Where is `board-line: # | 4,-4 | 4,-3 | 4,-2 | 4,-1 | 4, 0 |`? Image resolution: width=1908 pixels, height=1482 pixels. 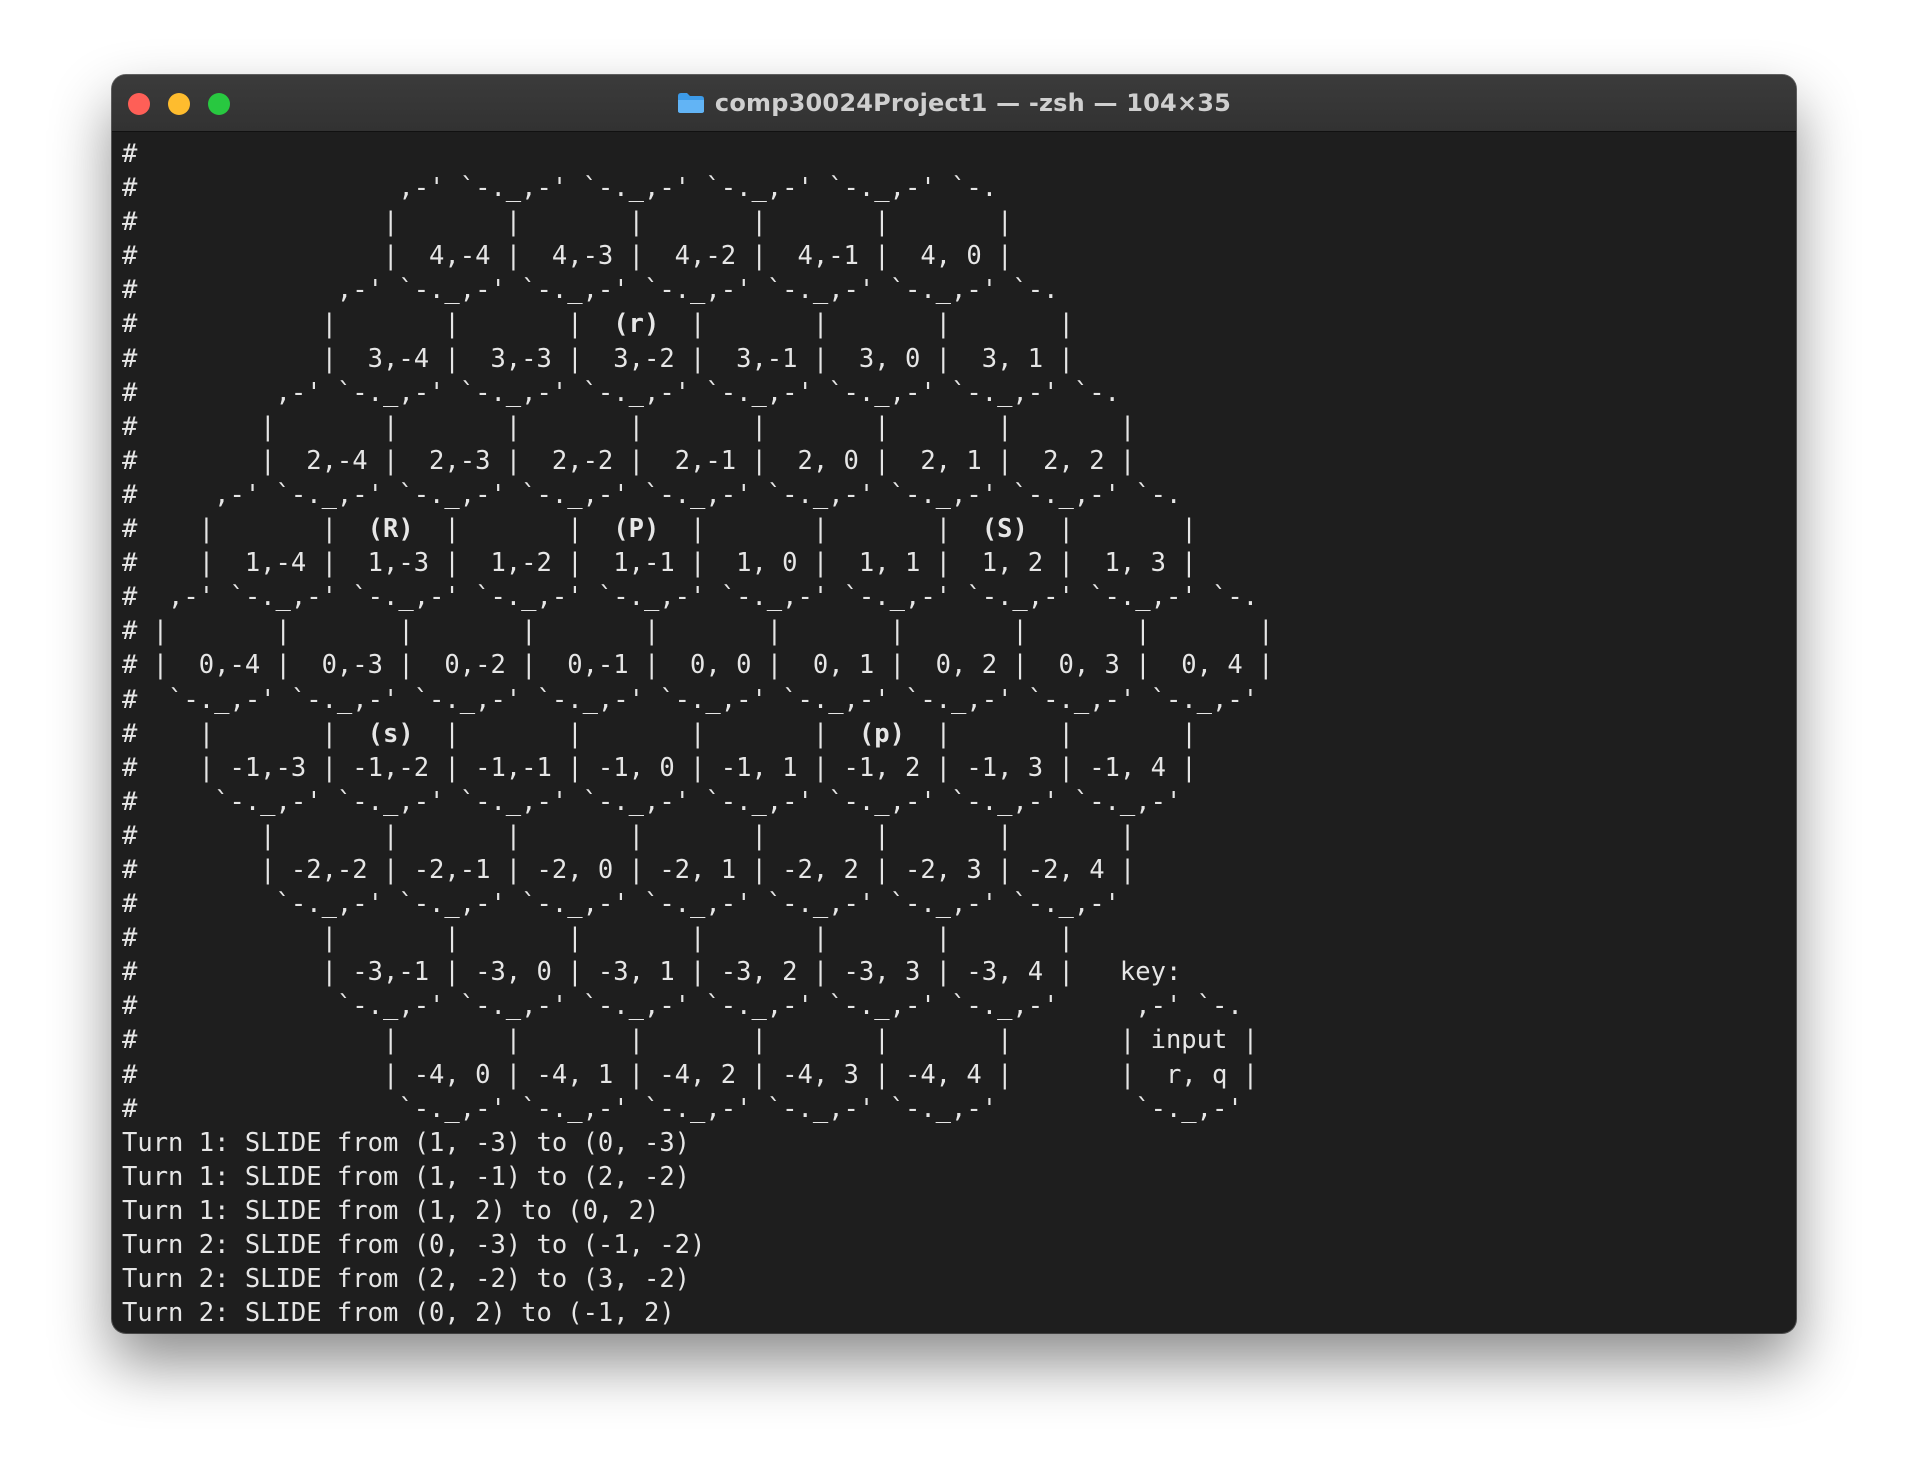 board-line: # | 4,-4 | 4,-3 | 4,-2 | 4,-1 | 4, 0 | is located at coordinates (567, 256).